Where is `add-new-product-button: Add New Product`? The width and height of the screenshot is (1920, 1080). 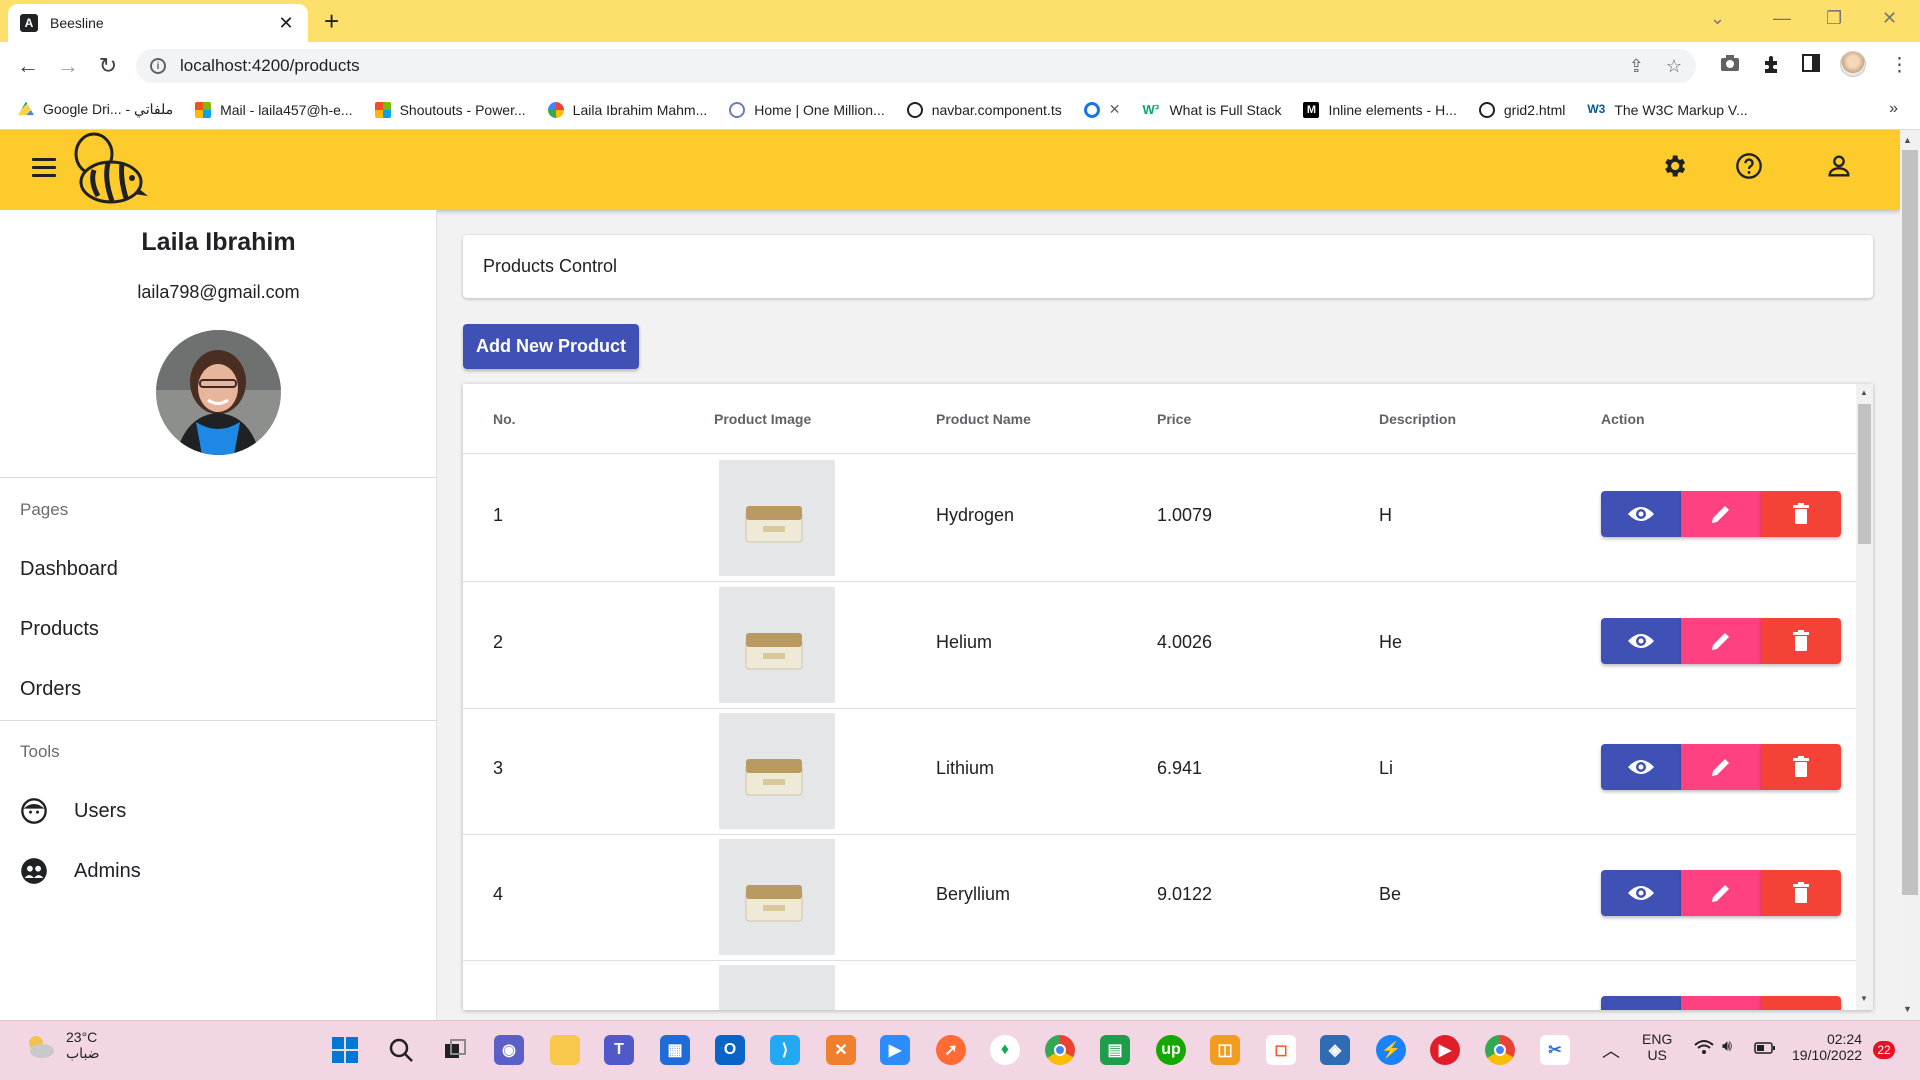 add-new-product-button: Add New Product is located at coordinates (551, 346).